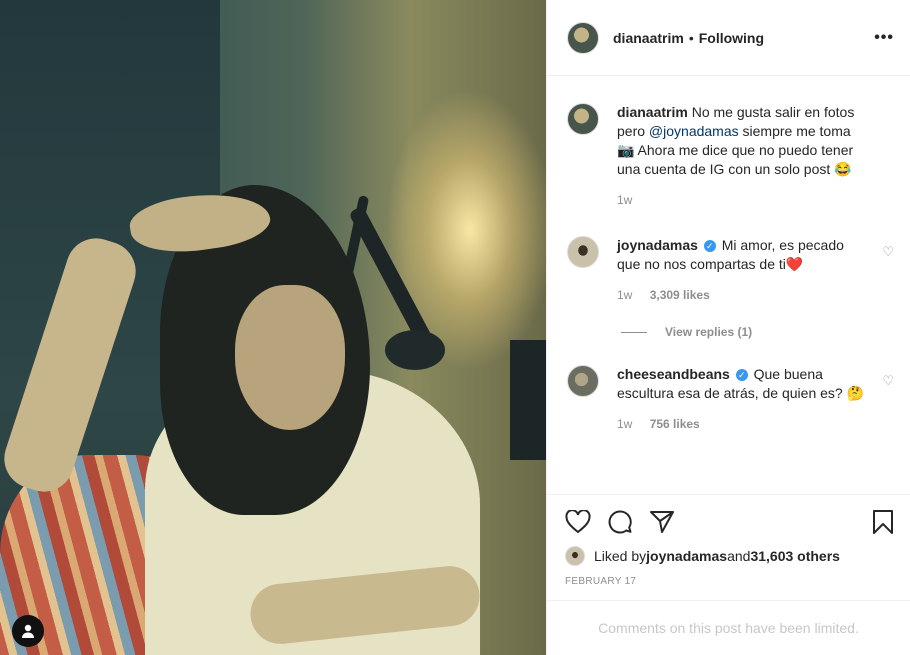 The height and width of the screenshot is (655, 910). Describe the element at coordinates (743, 424) in the screenshot. I see `comment-meta: 1w 756 likes` at that location.